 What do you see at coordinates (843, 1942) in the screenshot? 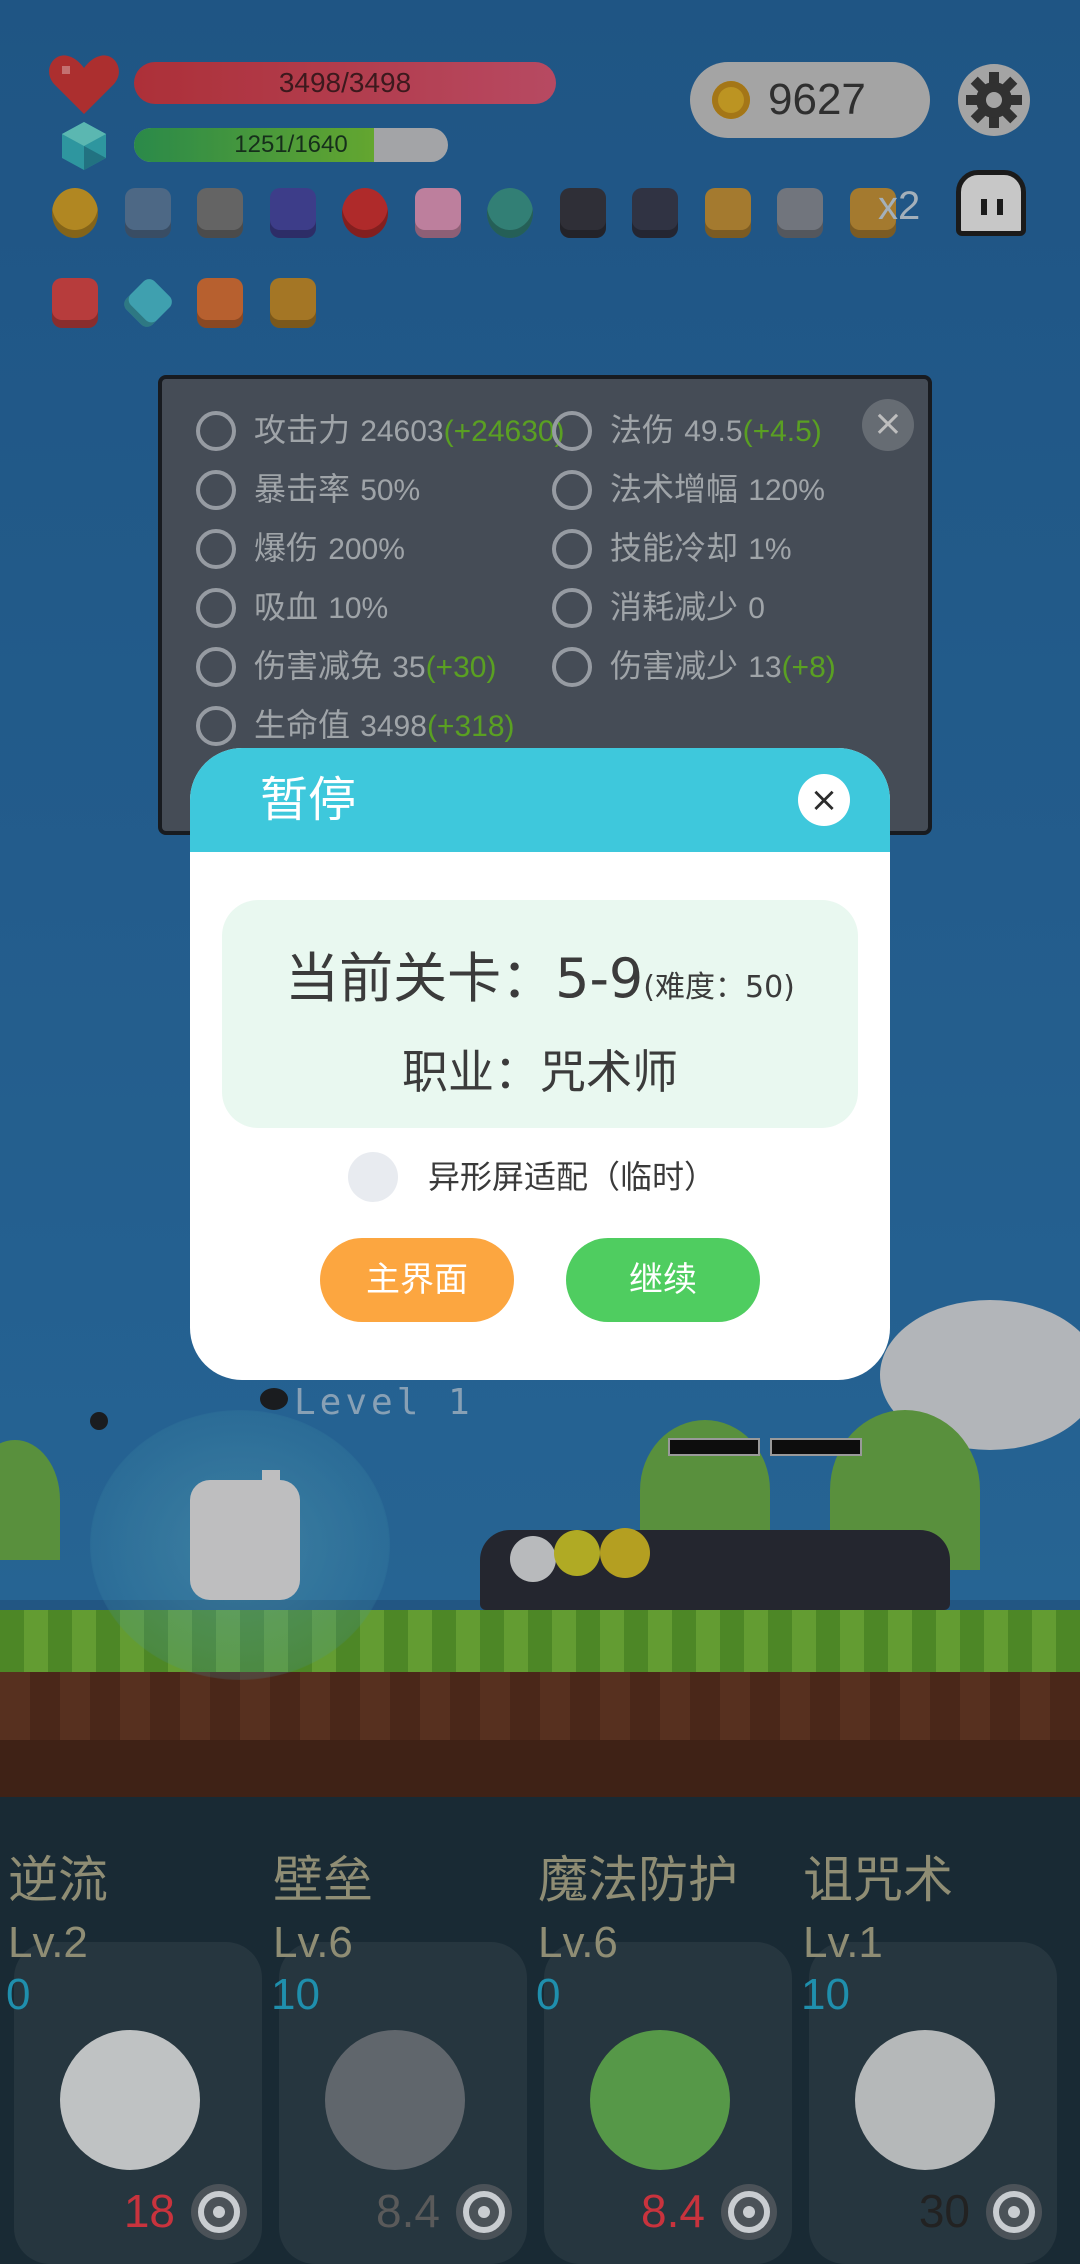
I see `skill-level: Lv.1` at bounding box center [843, 1942].